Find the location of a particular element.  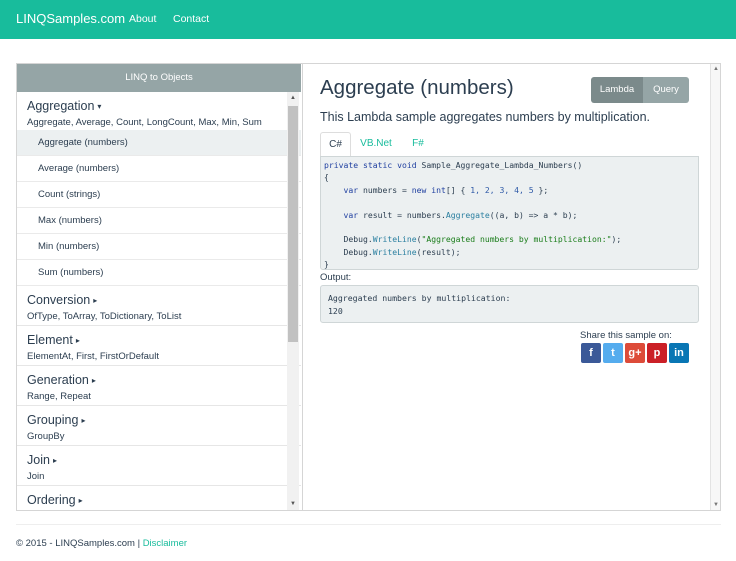

sidebar-group-title: Conversion is located at coordinates (59, 300).